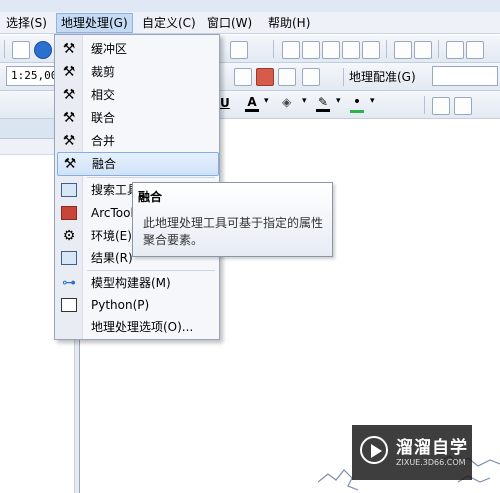 This screenshot has height=493, width=500. I want to click on menu-customize: 自定义(C), so click(169, 23).